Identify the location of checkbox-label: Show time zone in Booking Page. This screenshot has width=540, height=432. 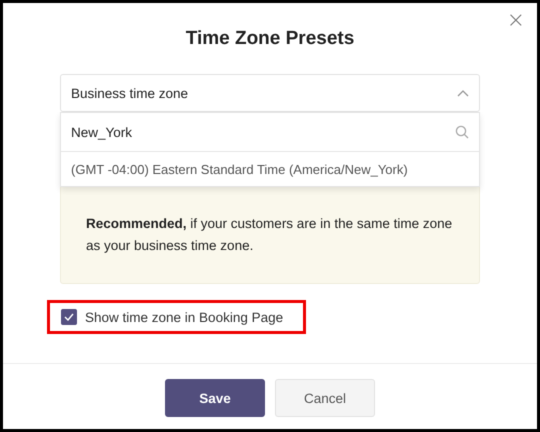
(184, 317).